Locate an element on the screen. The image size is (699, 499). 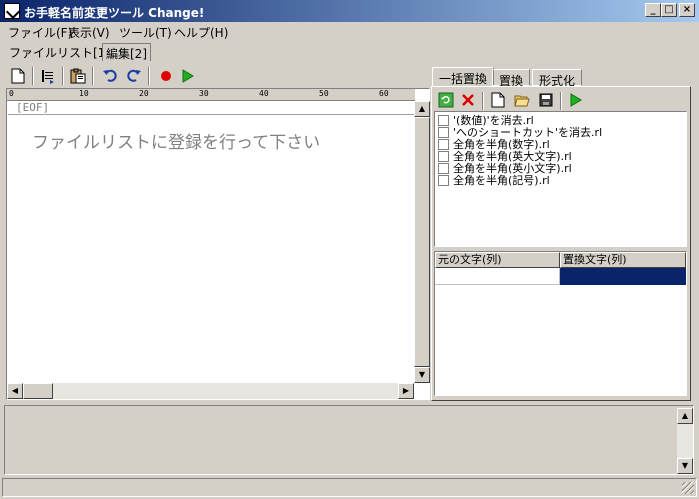
tab-edit: 編集[2] is located at coordinates (126, 52).